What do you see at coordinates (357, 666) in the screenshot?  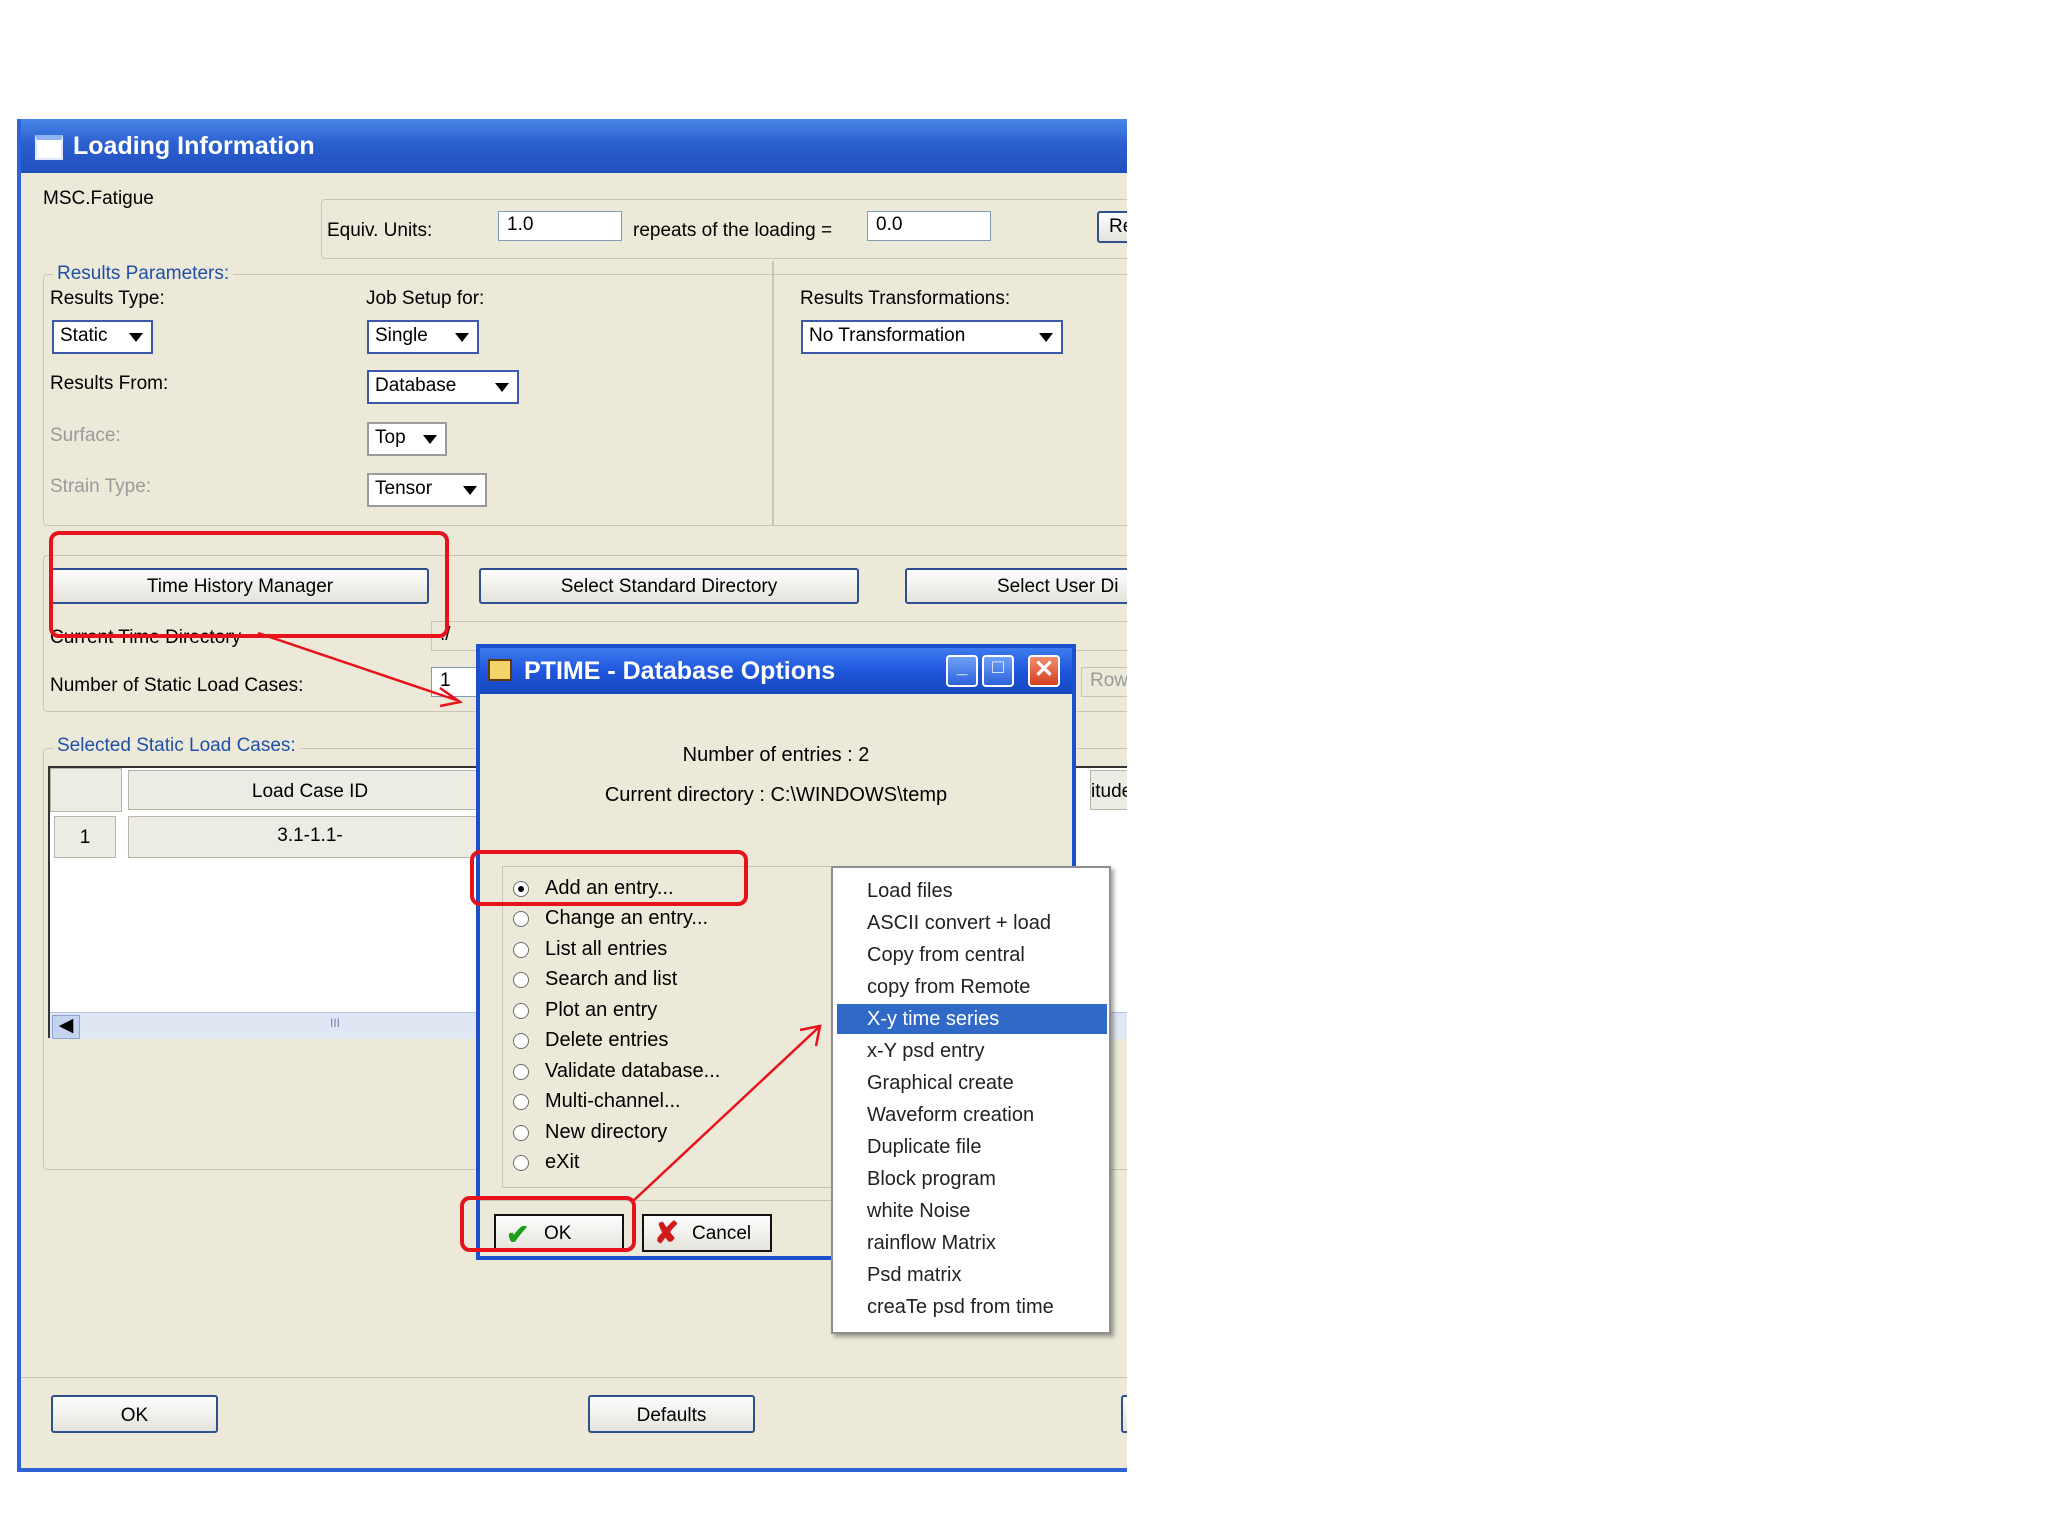 I see `arrow-to-dialog` at bounding box center [357, 666].